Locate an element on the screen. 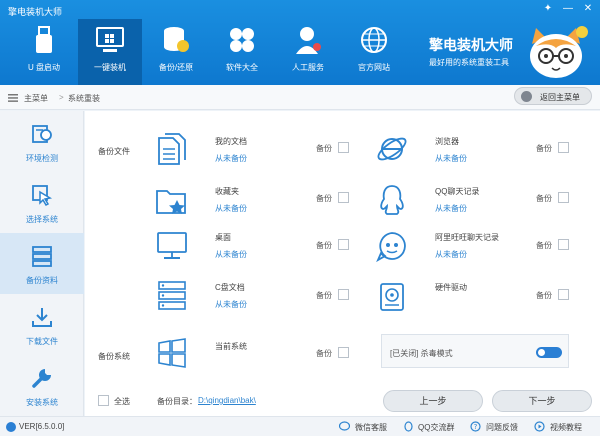  nav-label: 备份/还原 is located at coordinates (176, 67).